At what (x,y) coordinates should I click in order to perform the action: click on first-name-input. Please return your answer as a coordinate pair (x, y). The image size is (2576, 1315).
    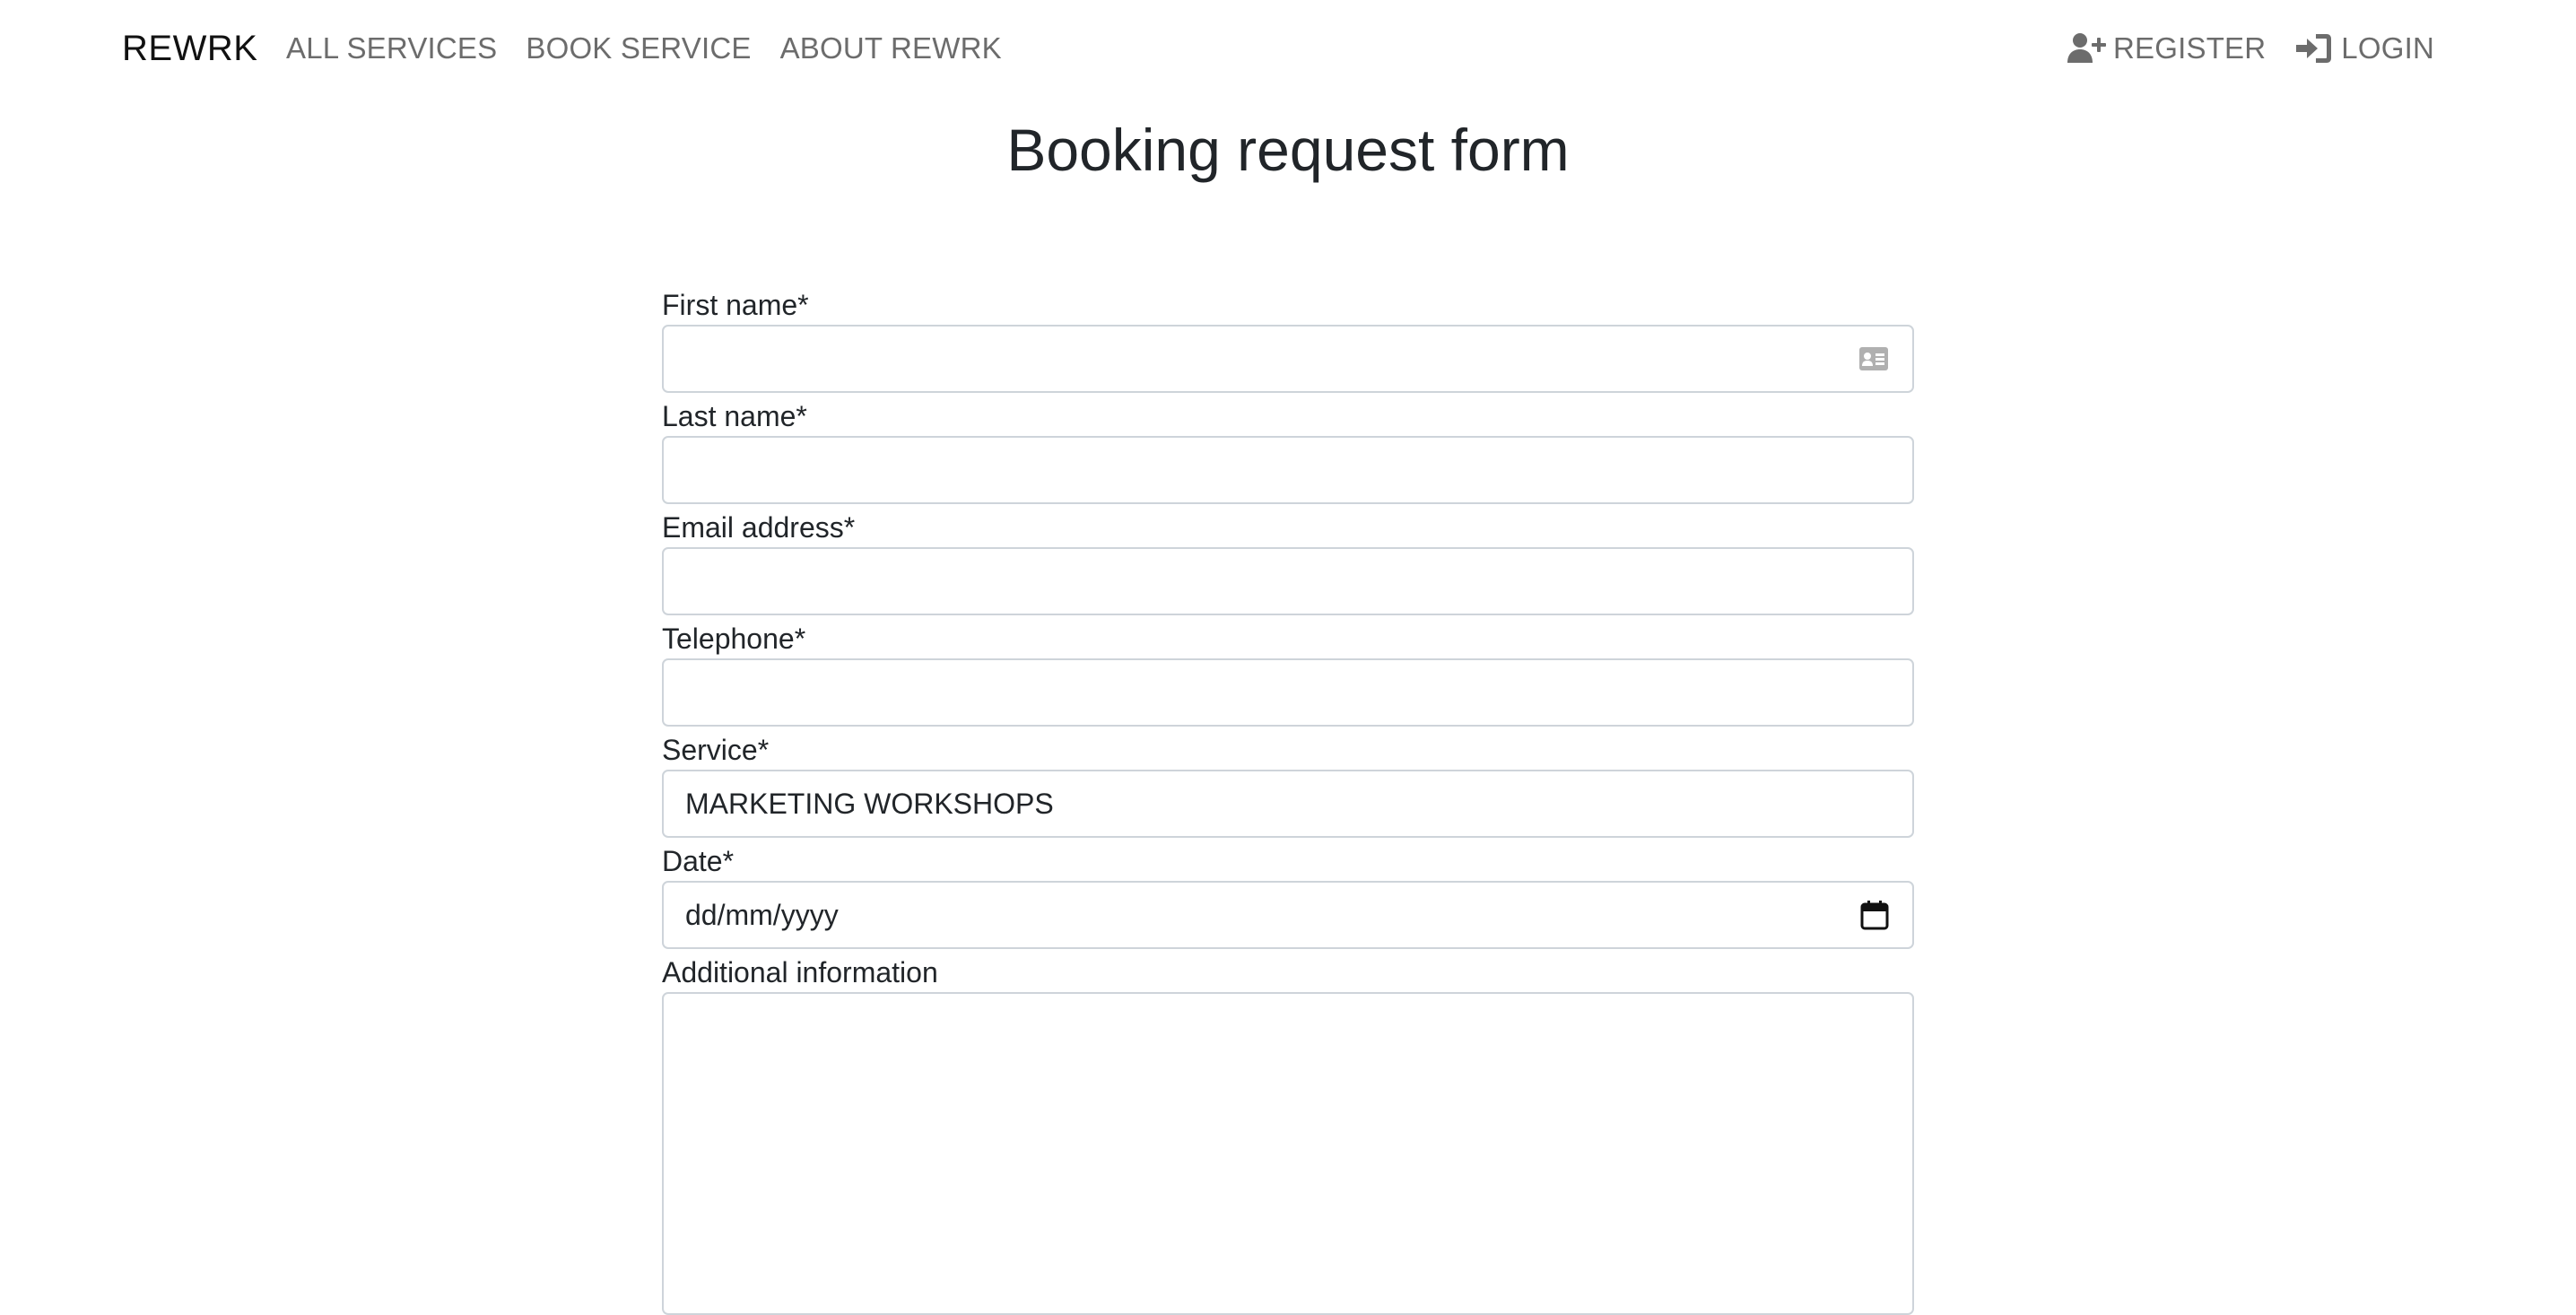
    Looking at the image, I should click on (1288, 359).